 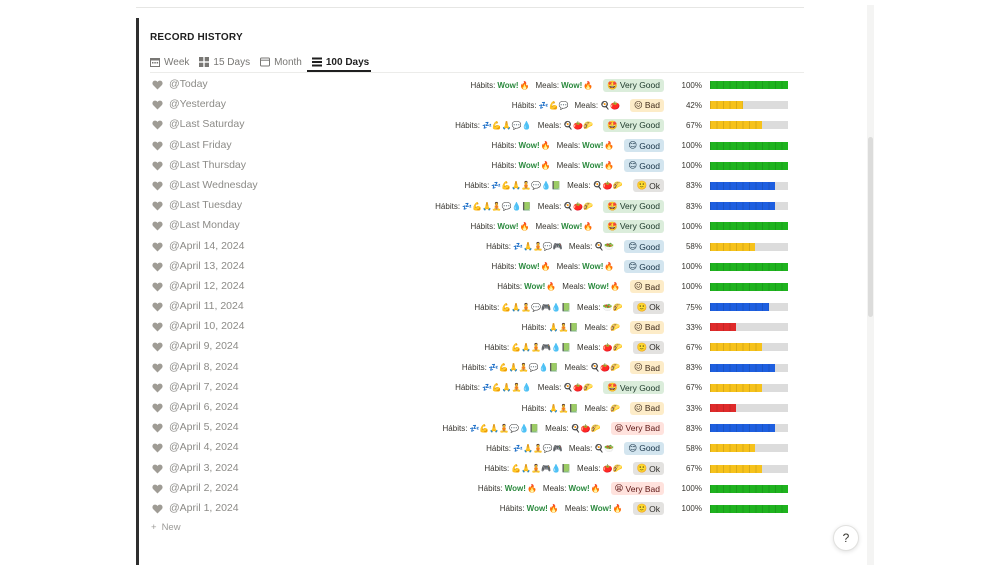 What do you see at coordinates (633, 226) in the screenshot?
I see `rating-badge: 🤩 Very Good` at bounding box center [633, 226].